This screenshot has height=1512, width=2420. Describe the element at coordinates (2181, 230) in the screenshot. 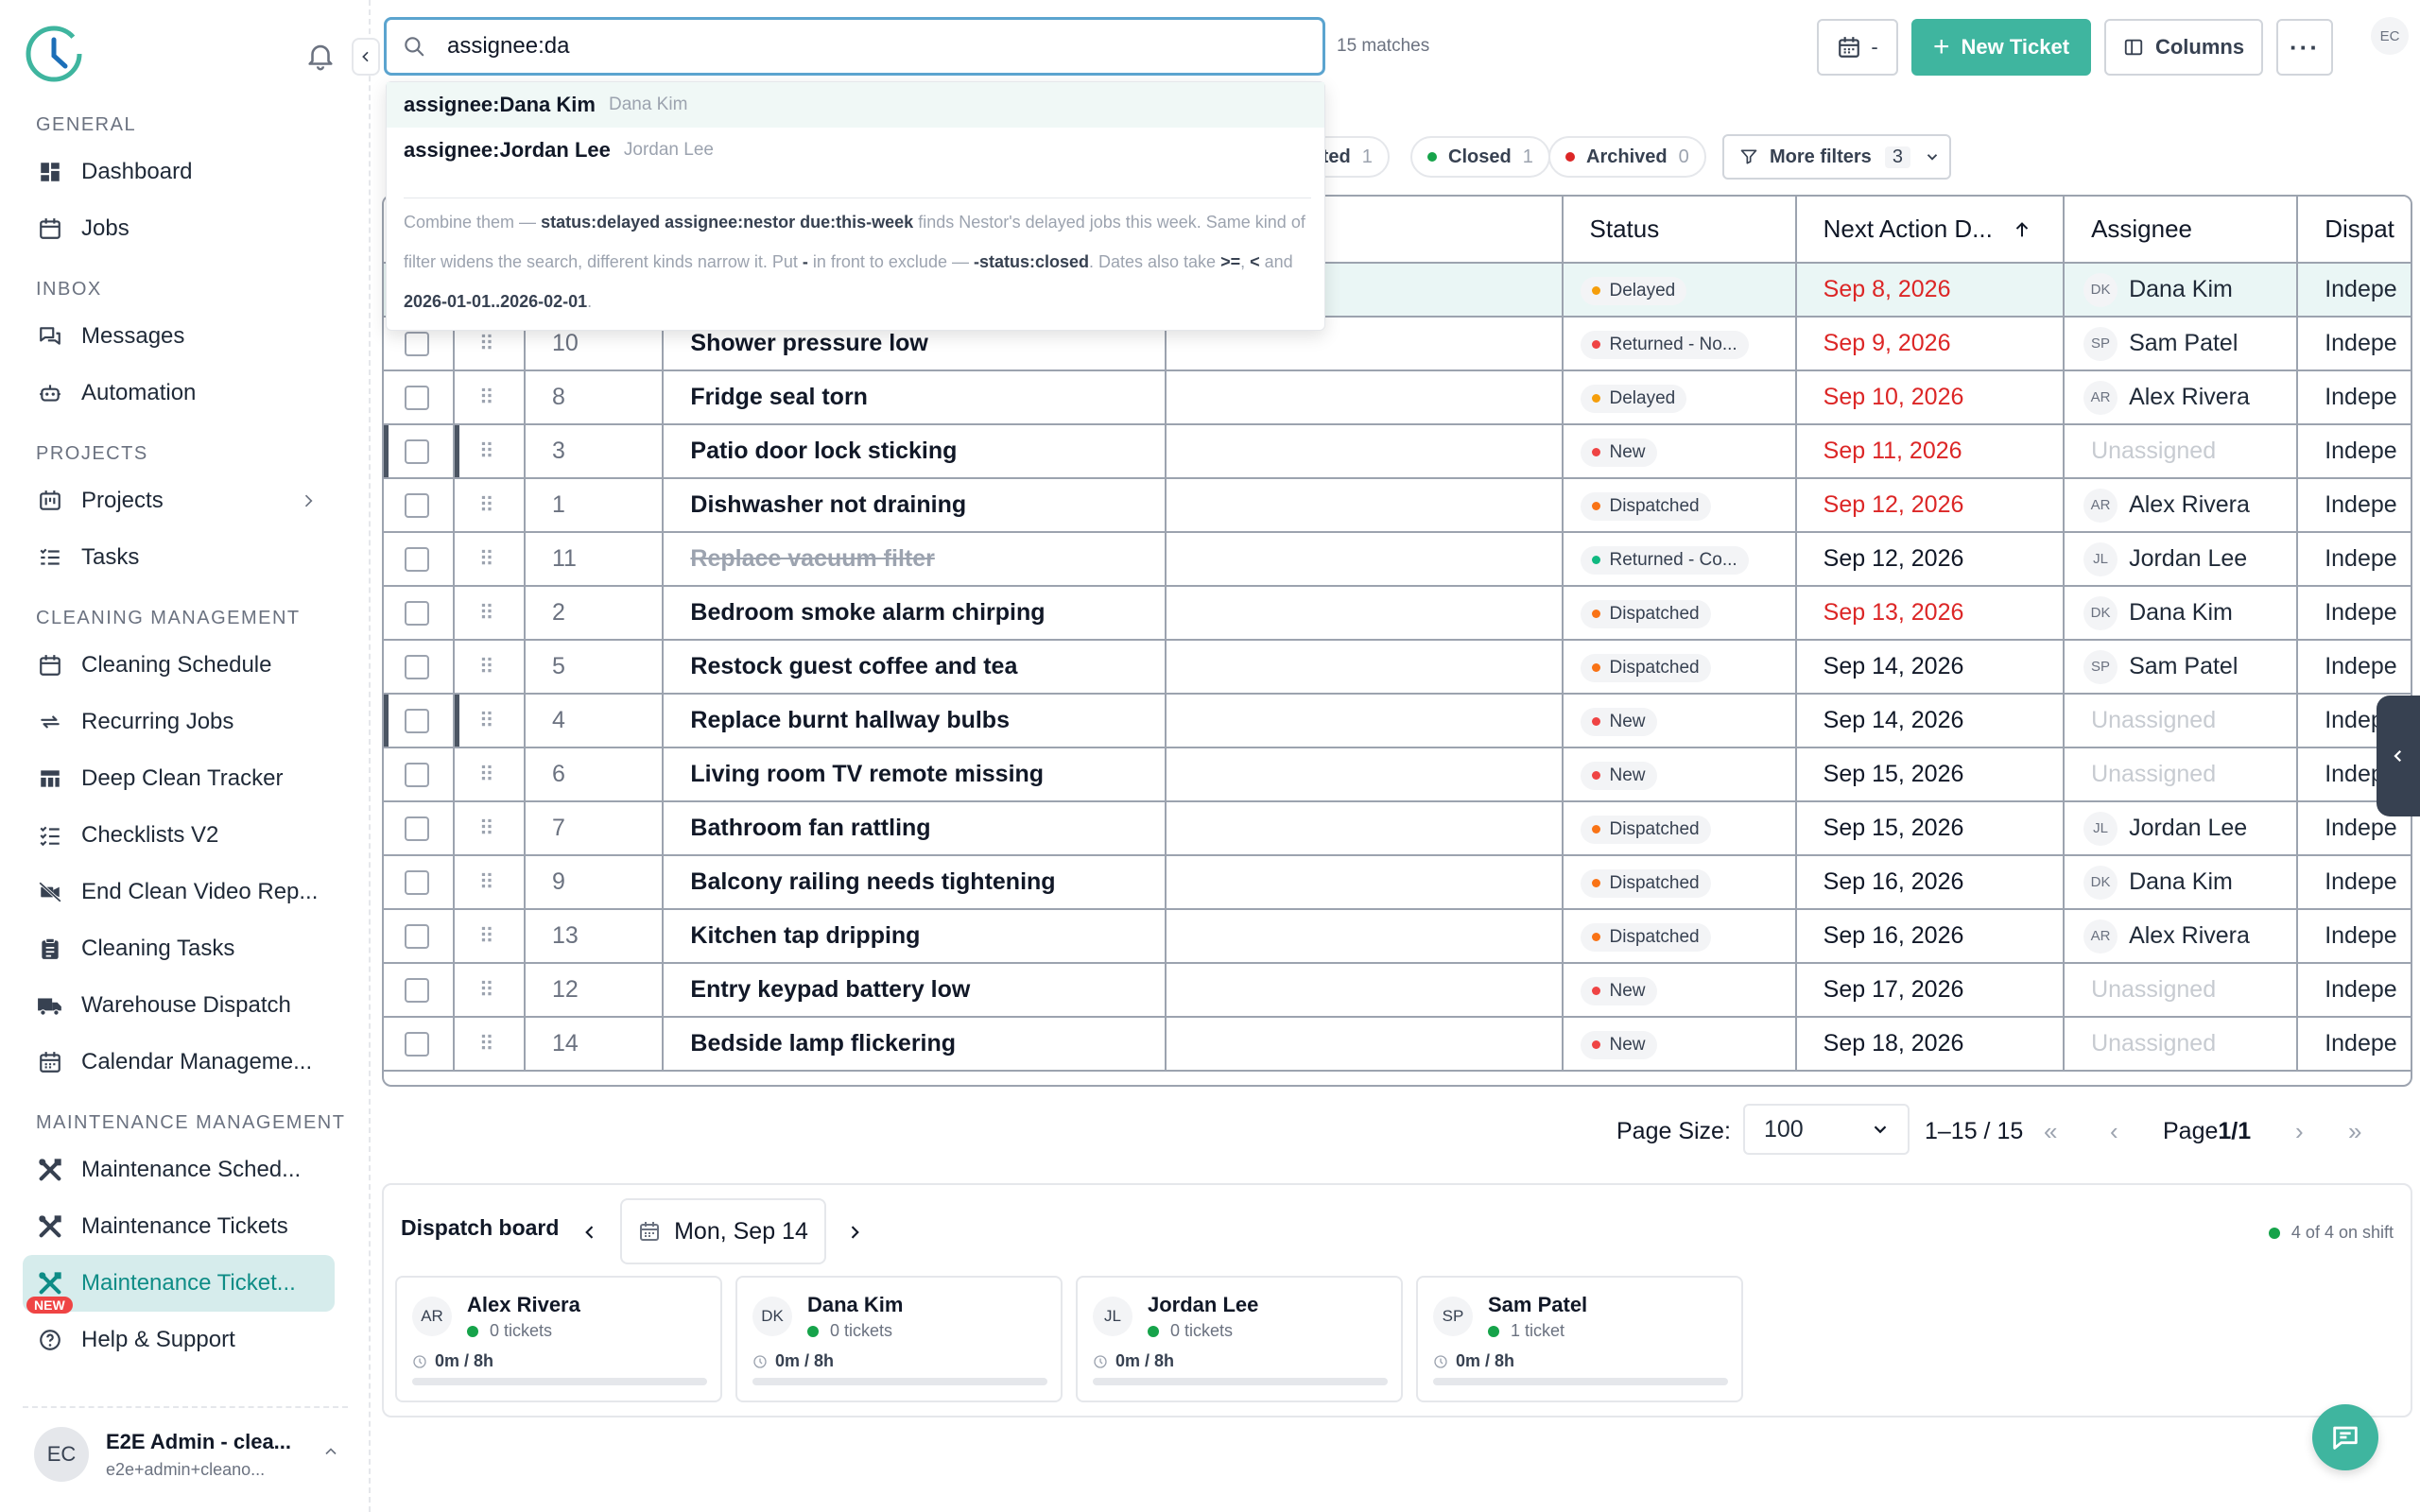

I see `col-assignee: Assignee` at that location.